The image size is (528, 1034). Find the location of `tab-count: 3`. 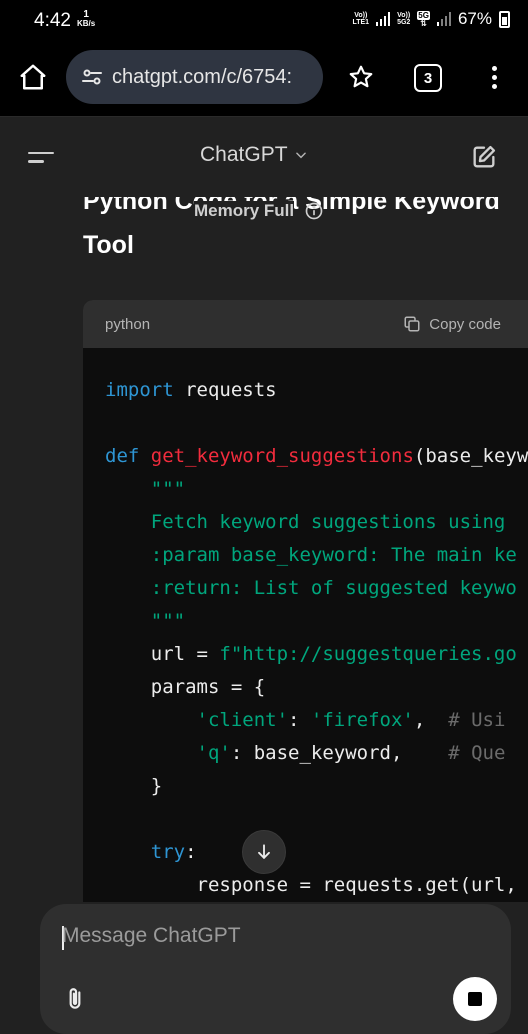

tab-count: 3 is located at coordinates (428, 78).